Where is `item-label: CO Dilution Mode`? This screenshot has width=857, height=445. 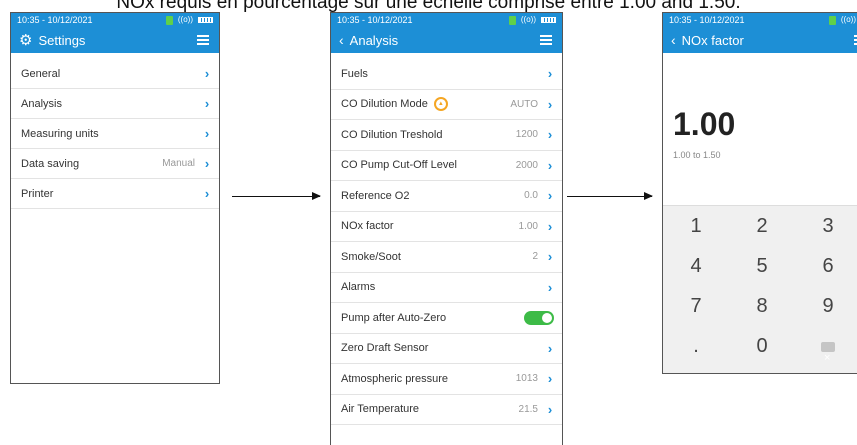
item-label: CO Dilution Mode is located at coordinates (384, 104).